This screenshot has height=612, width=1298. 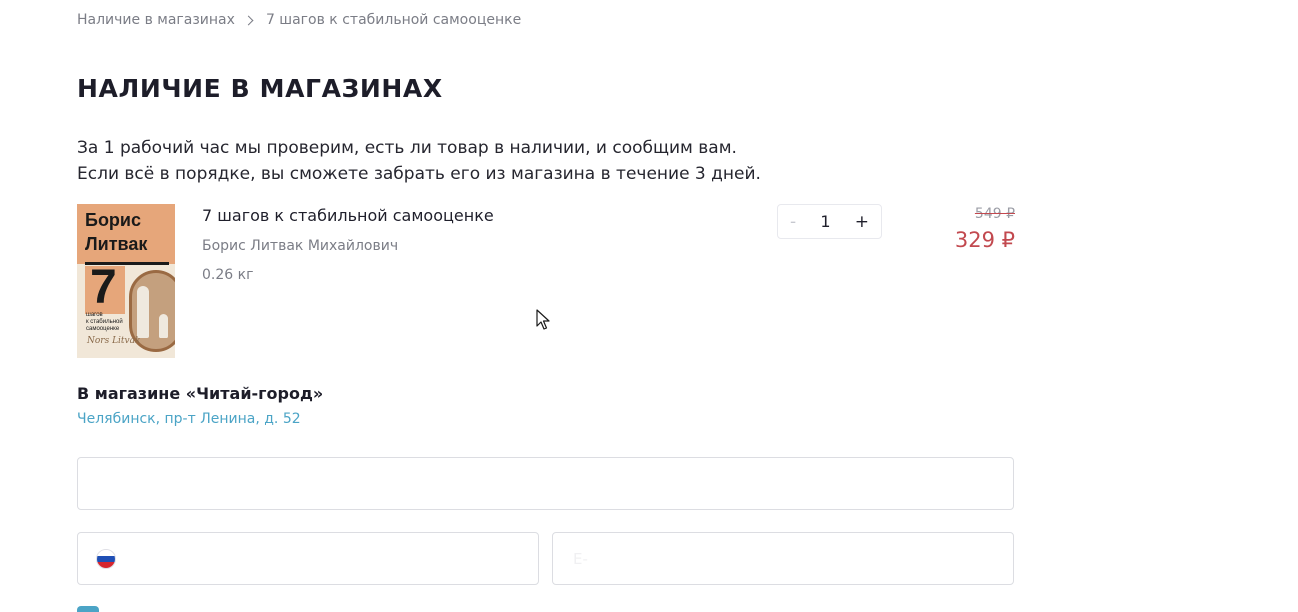 What do you see at coordinates (825, 221) in the screenshot?
I see `quantity-value: 1` at bounding box center [825, 221].